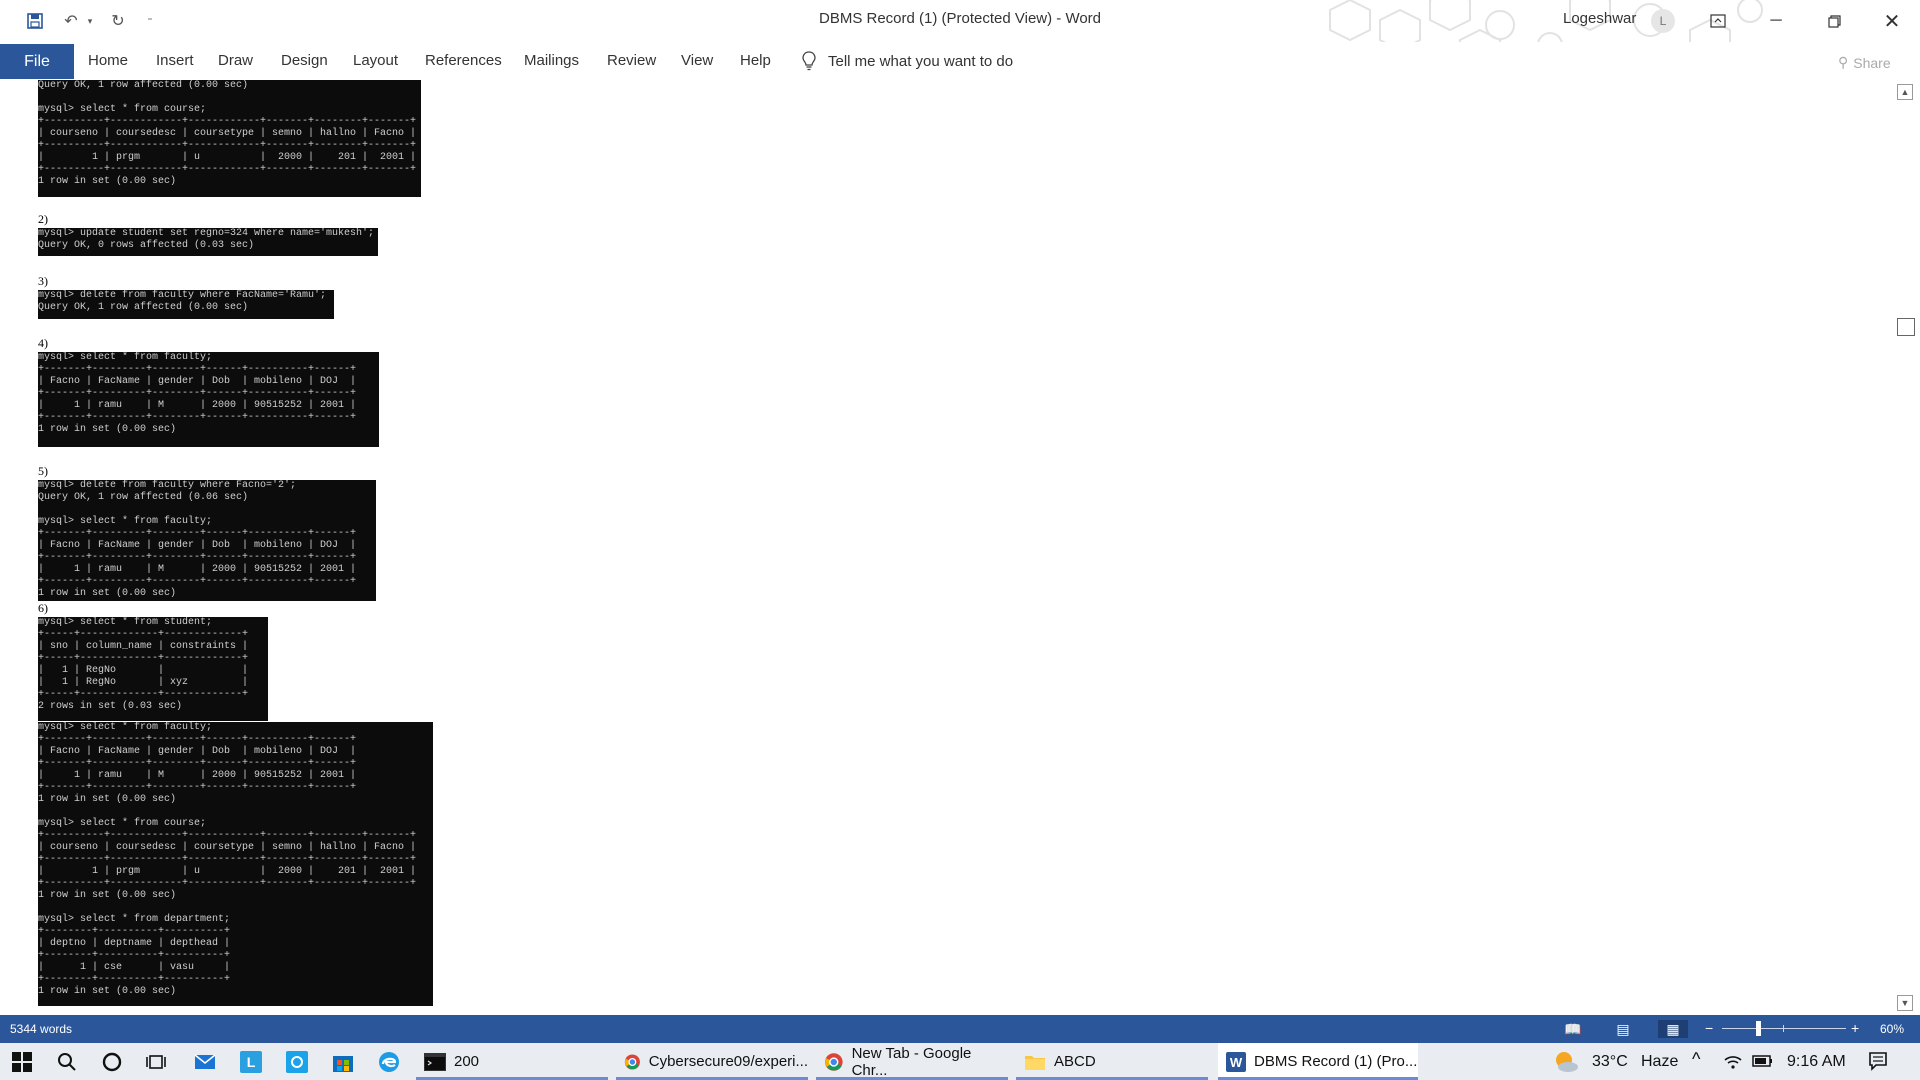 This screenshot has width=1920, height=1080. Describe the element at coordinates (22, 1062) in the screenshot. I see `windows-start-icon` at that location.